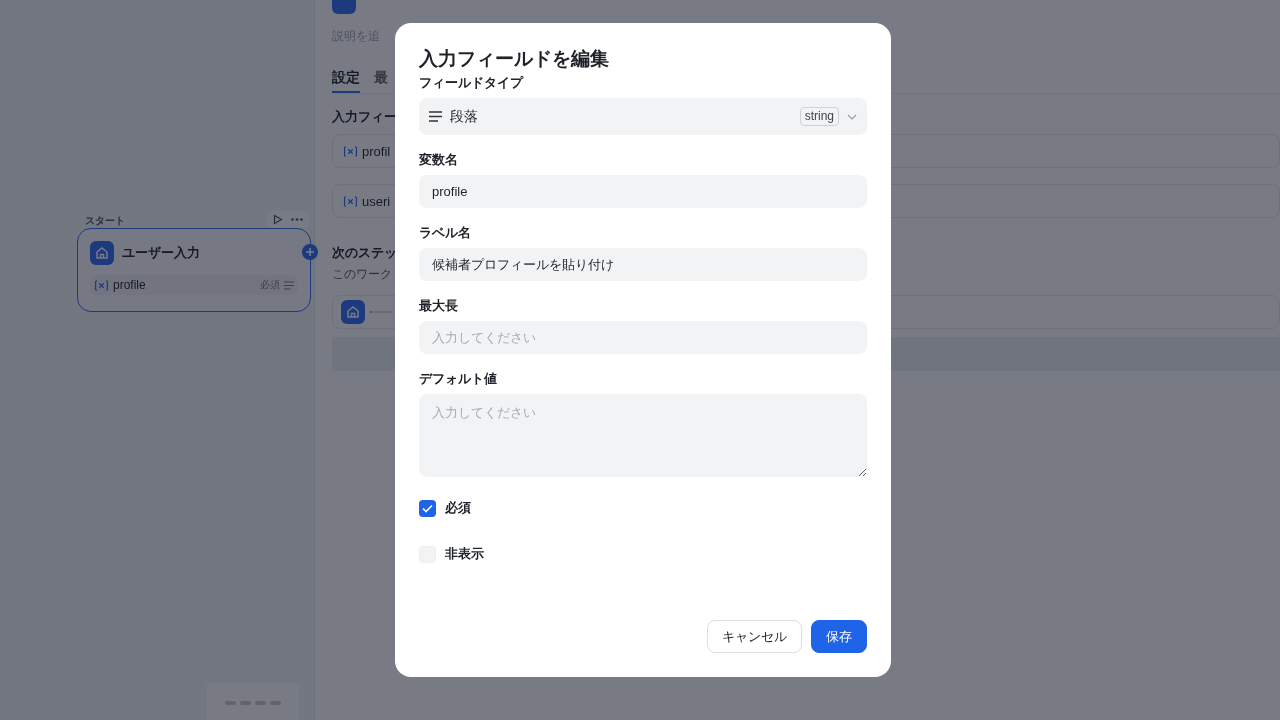  What do you see at coordinates (362, 274) in the screenshot?
I see `section-description: このワーク` at bounding box center [362, 274].